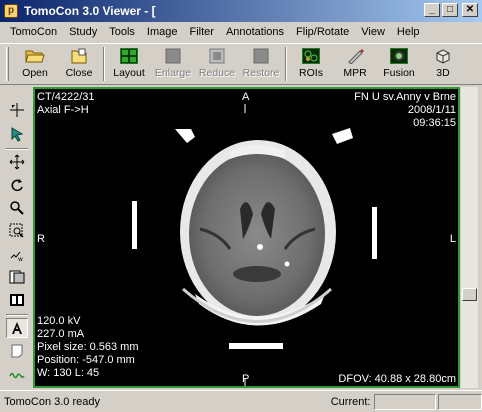 This screenshot has width=482, height=412. I want to click on cine-icon, so click(17, 277).